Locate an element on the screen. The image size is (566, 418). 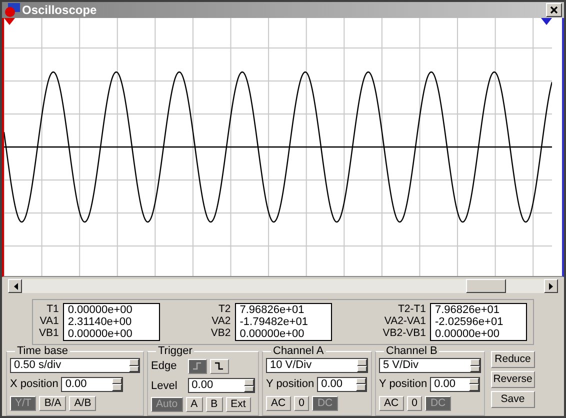
readout-value: -1.79482e+01 is located at coordinates (274, 322).